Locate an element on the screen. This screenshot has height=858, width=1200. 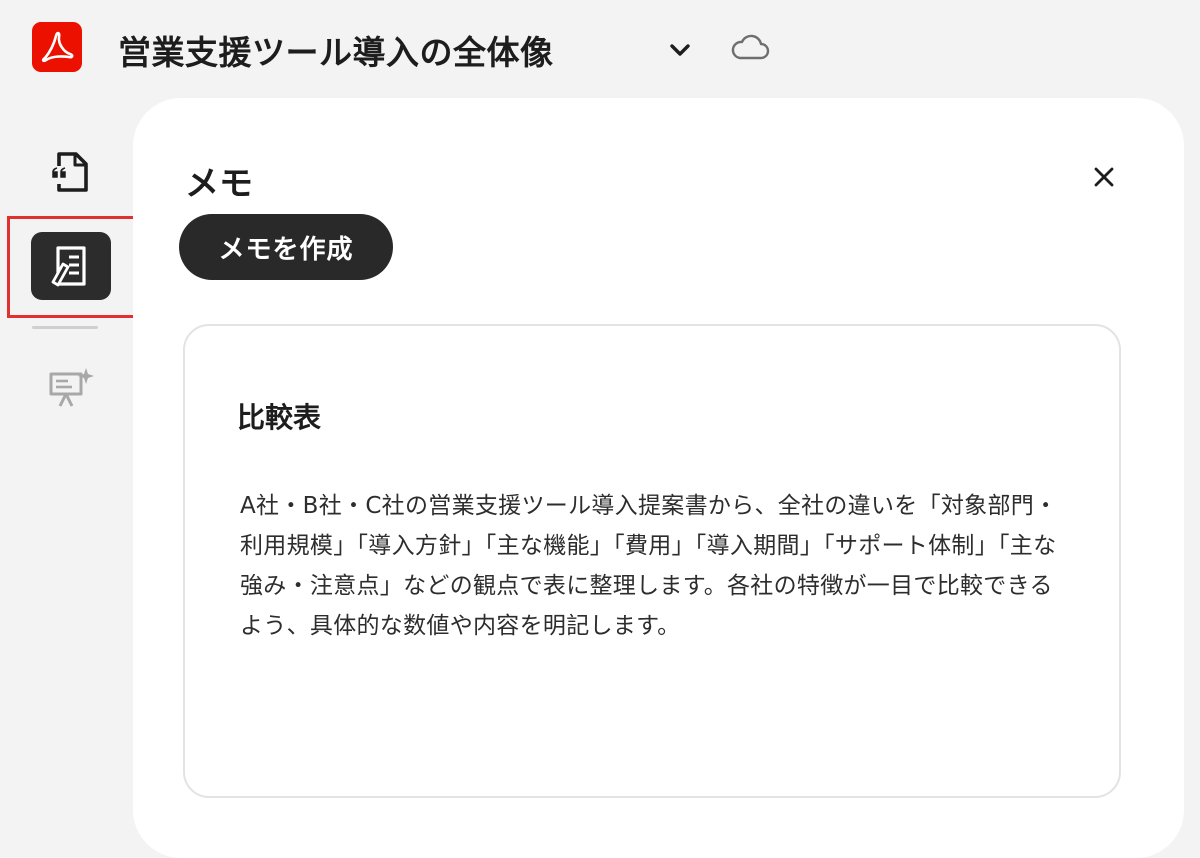
quote-document-icon is located at coordinates (70, 172).